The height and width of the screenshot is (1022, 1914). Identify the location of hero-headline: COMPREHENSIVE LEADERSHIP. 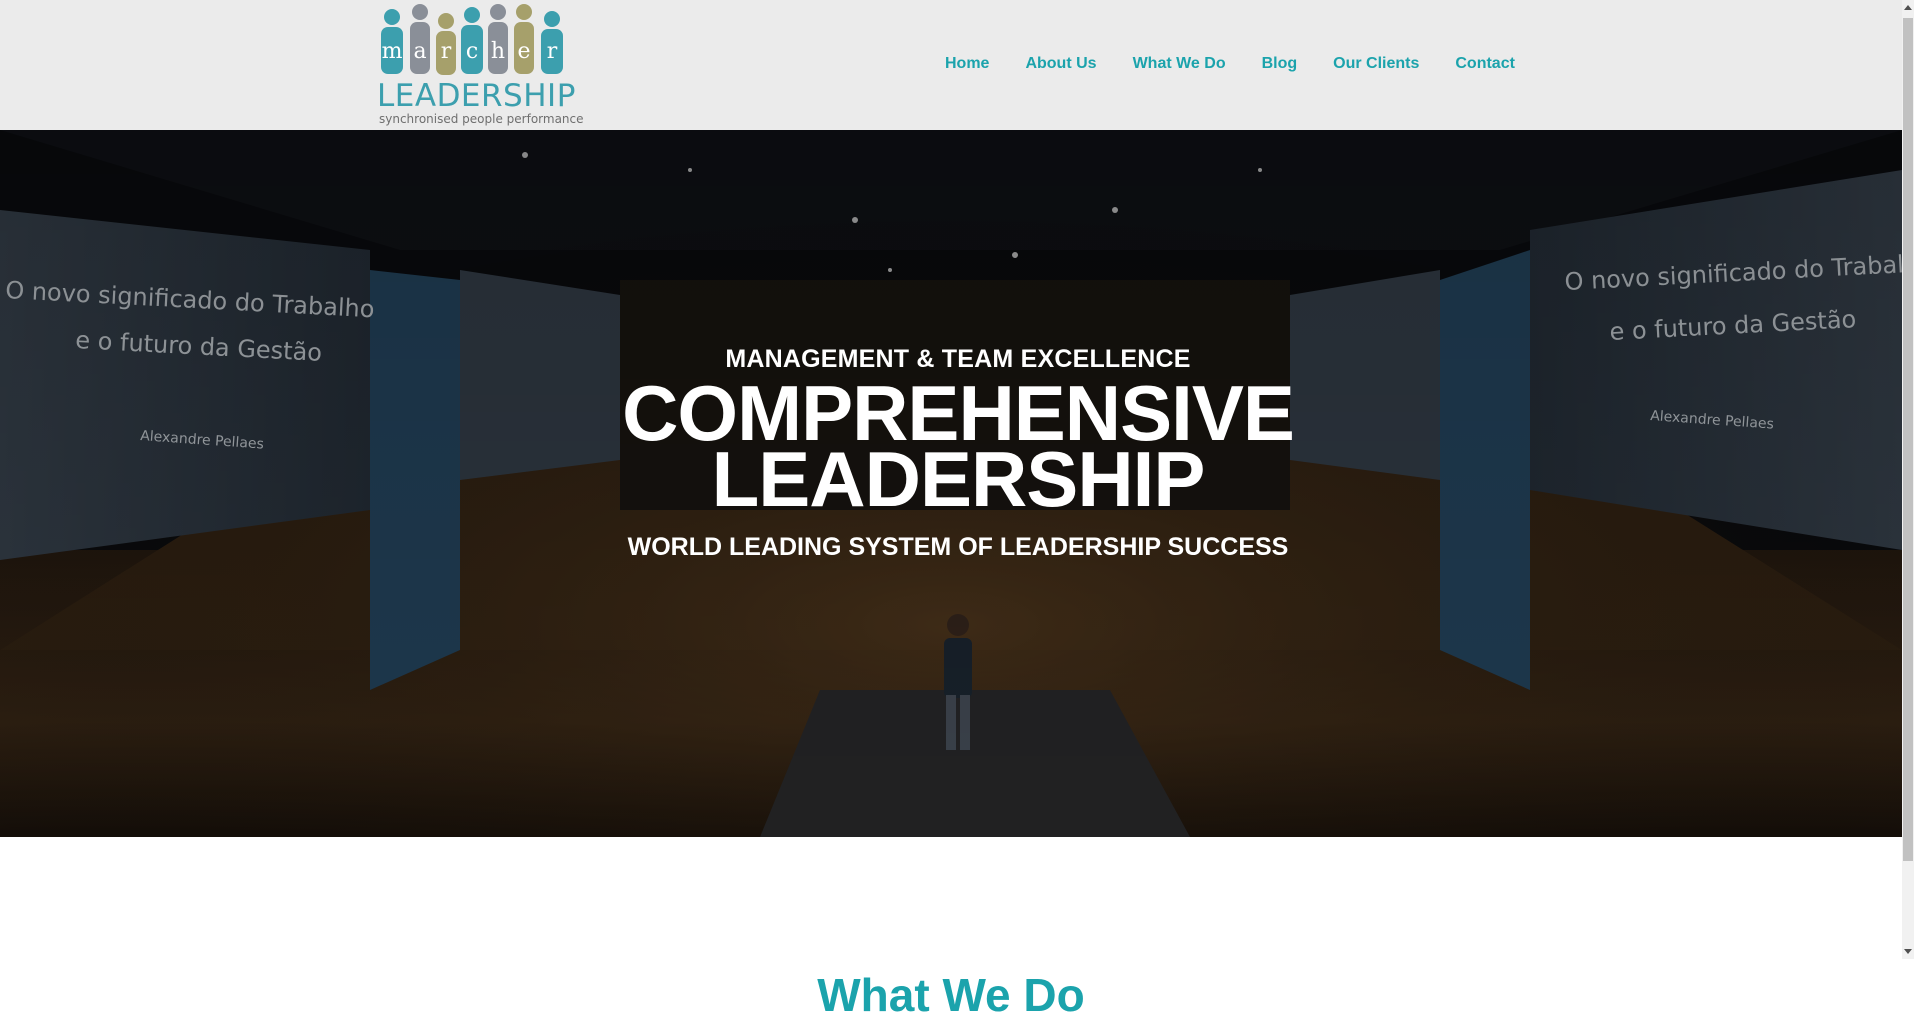
(951, 448).